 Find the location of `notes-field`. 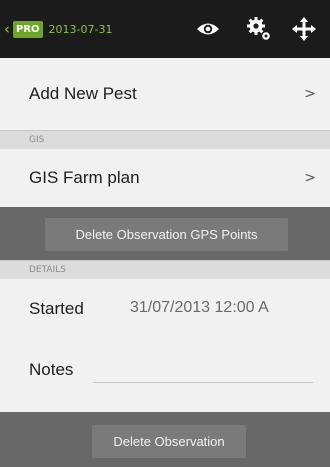

notes-field is located at coordinates (203, 382).